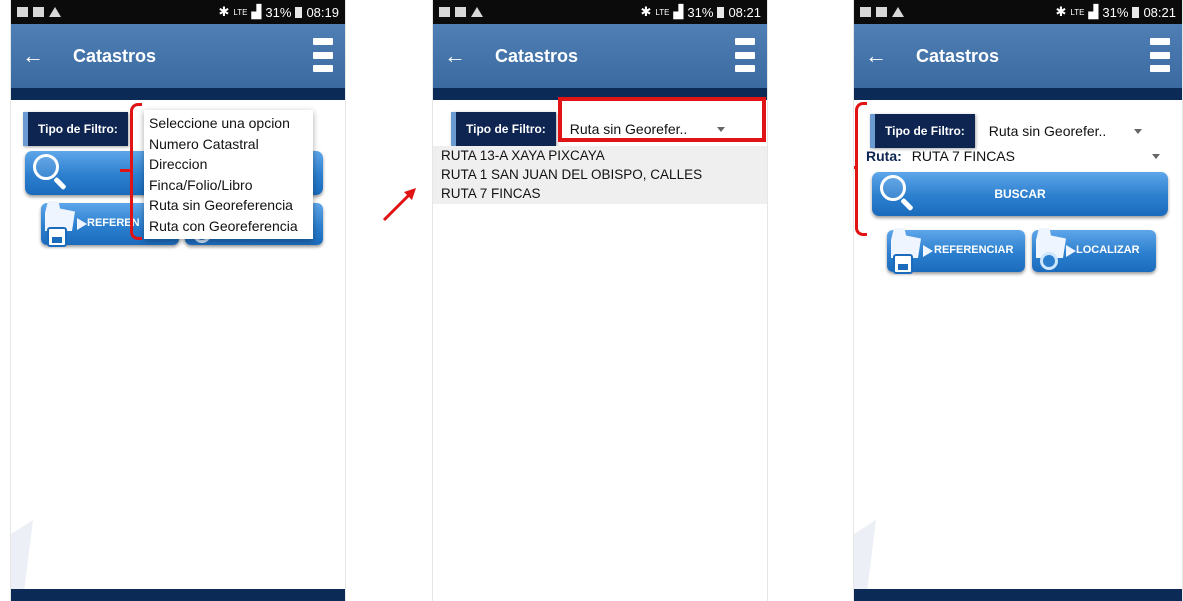 This screenshot has width=1183, height=601. What do you see at coordinates (662, 119) in the screenshot?
I see `annotation-box` at bounding box center [662, 119].